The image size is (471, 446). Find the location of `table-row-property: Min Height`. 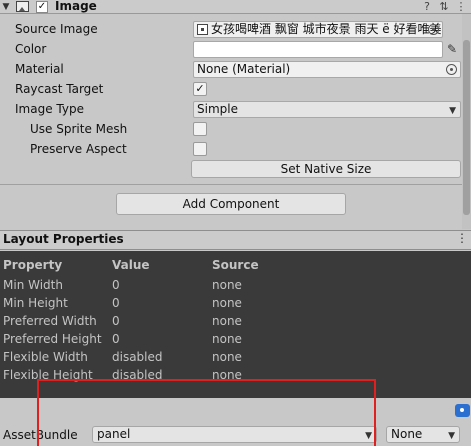

table-row-property: Min Height is located at coordinates (35, 303).